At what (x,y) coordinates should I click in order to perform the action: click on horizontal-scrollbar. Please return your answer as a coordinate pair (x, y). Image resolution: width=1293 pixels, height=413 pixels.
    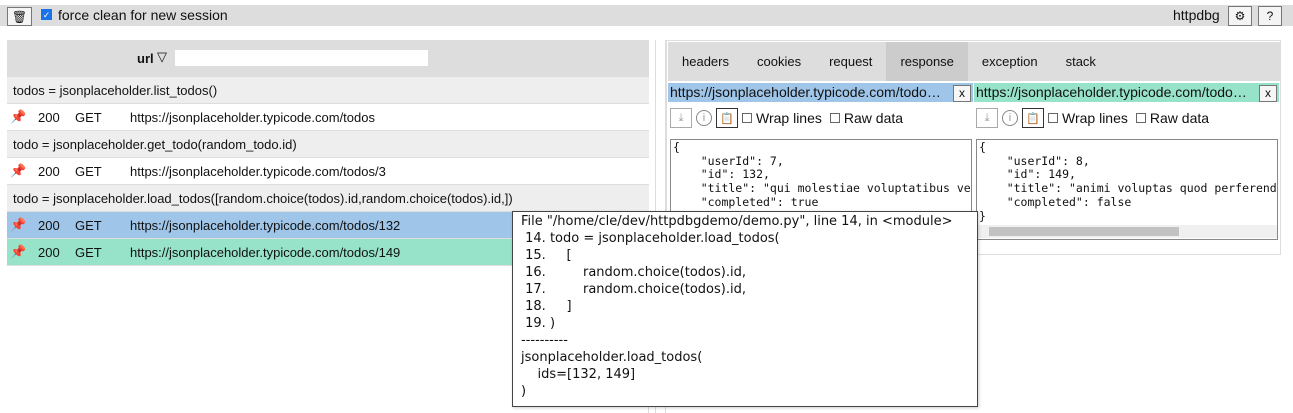
    Looking at the image, I should click on (1127, 231).